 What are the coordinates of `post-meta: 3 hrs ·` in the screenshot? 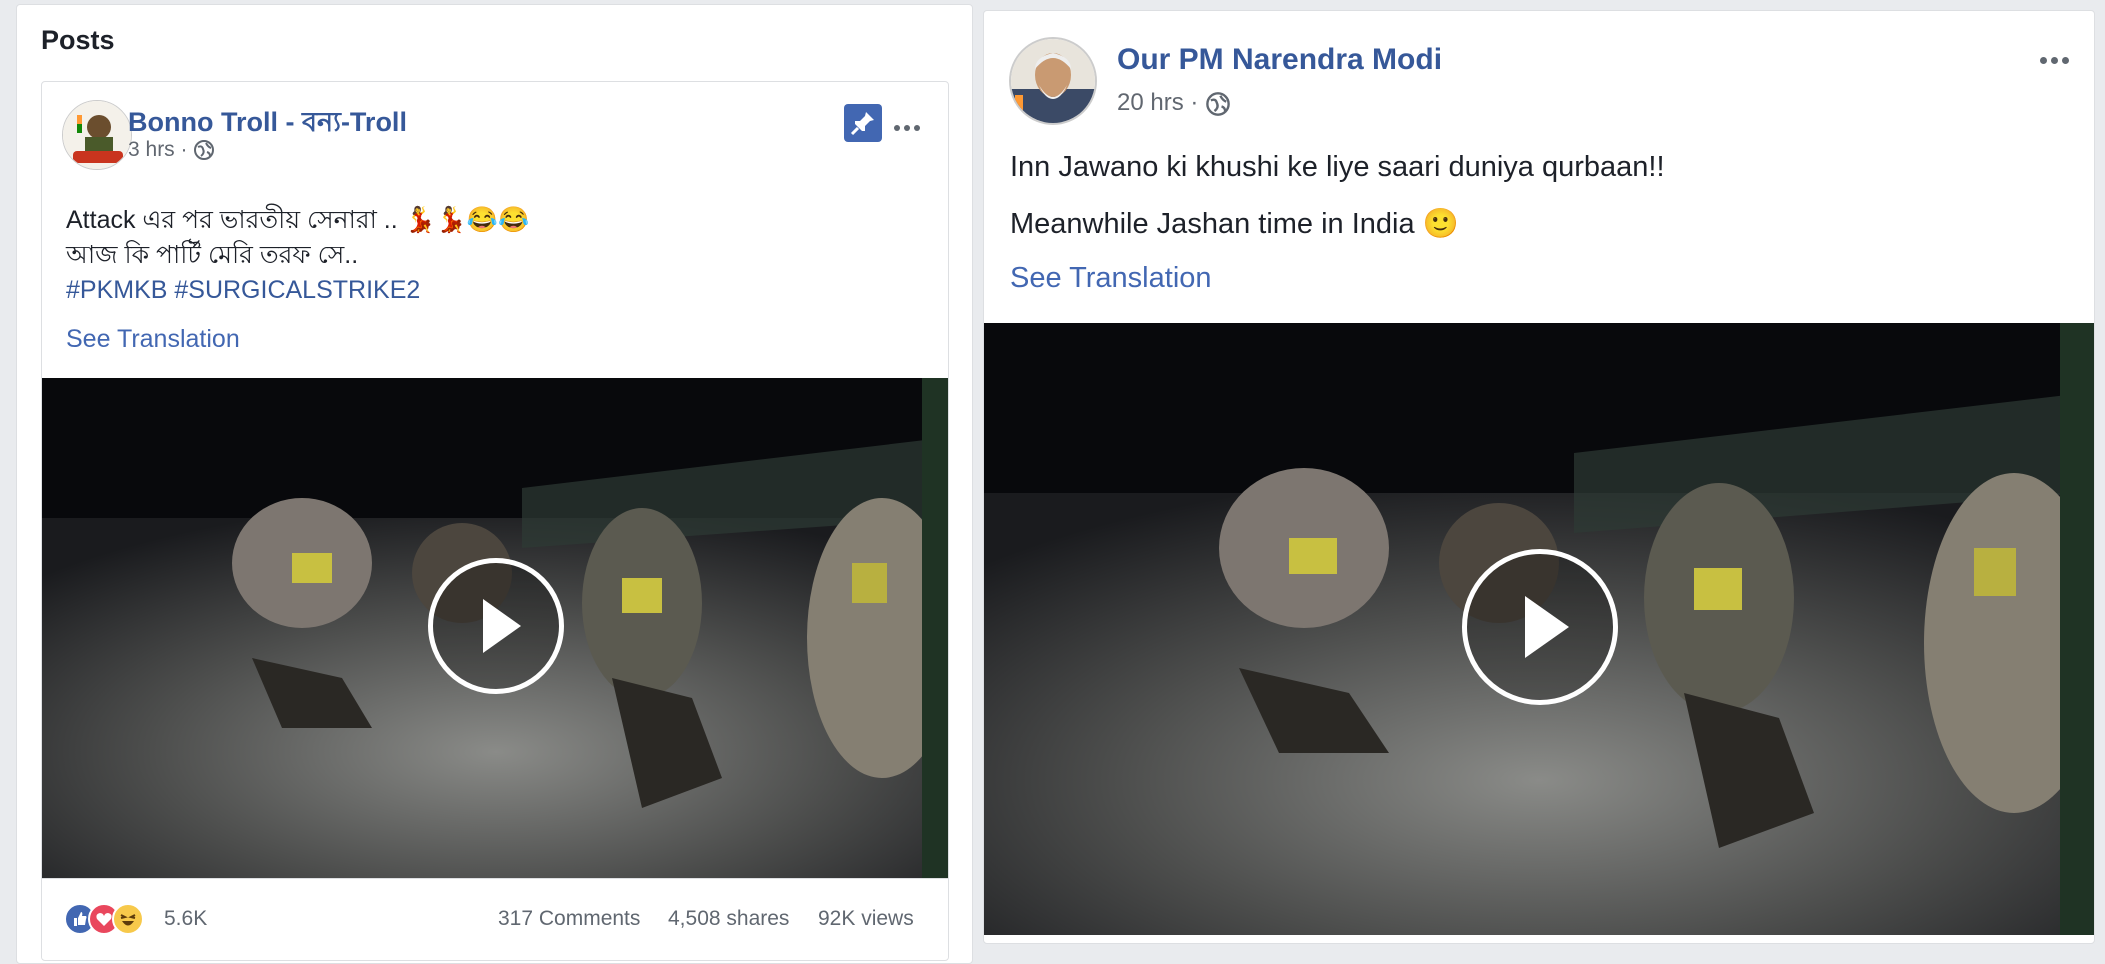 It's located at (171, 150).